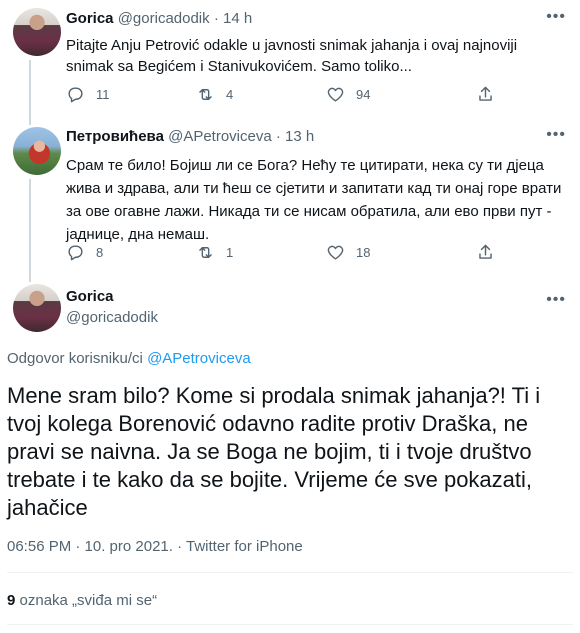  I want to click on retweet-button: 1, so click(261, 252).